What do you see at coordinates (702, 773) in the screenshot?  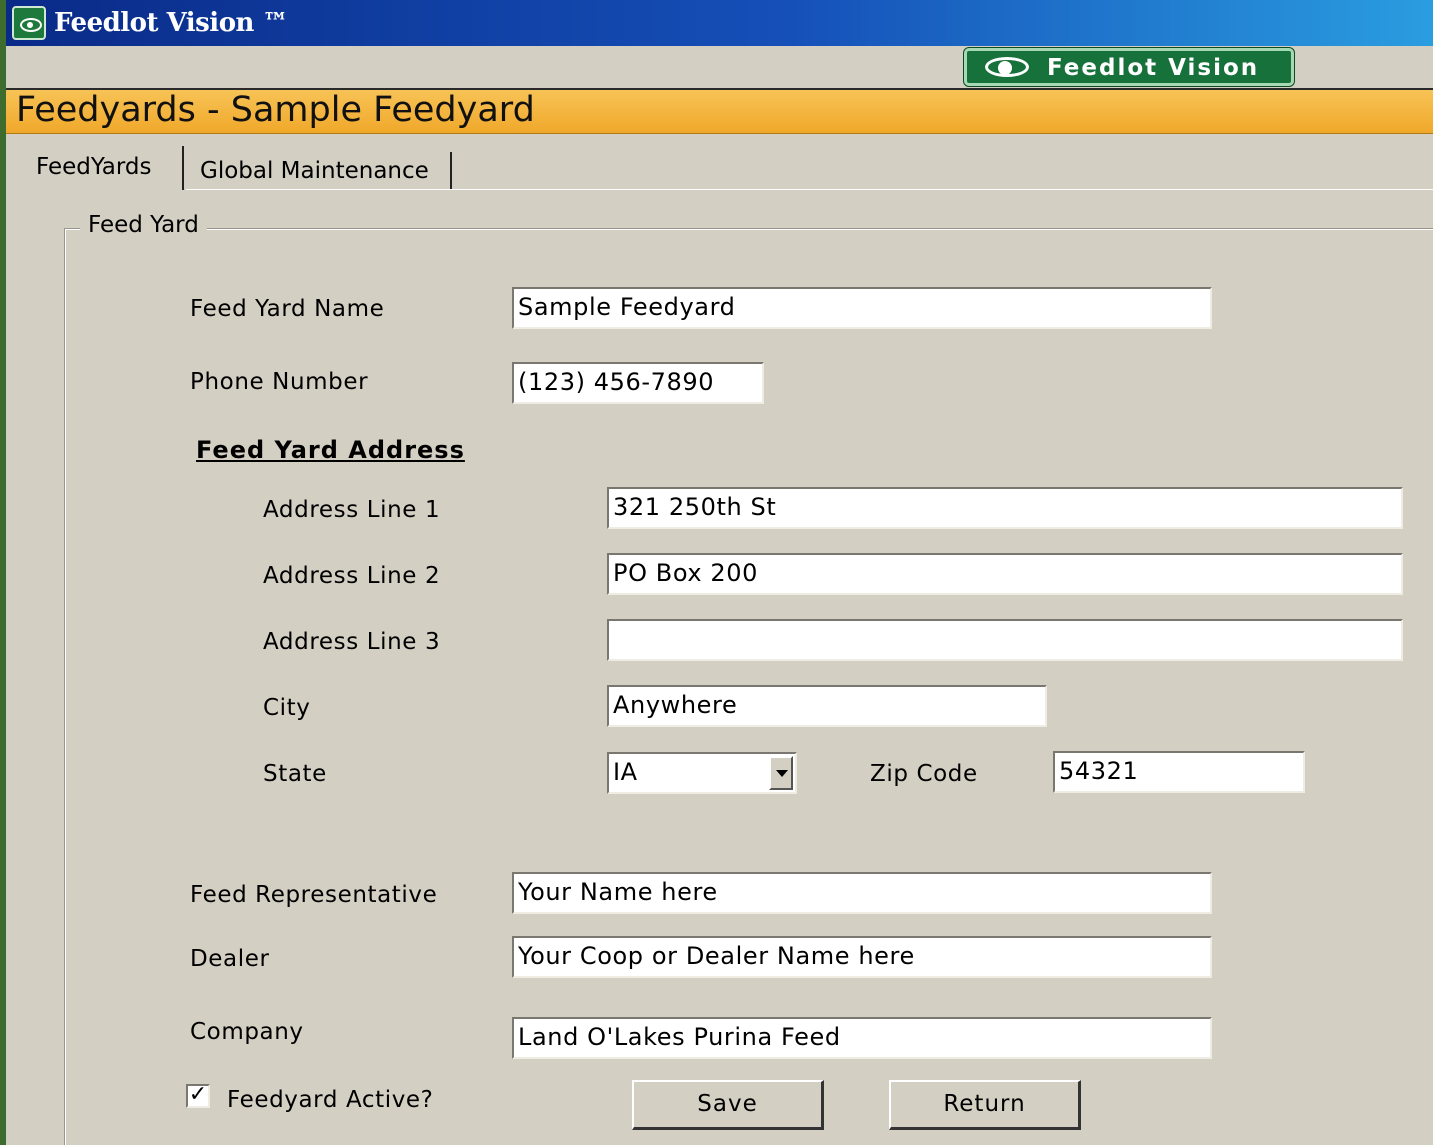 I see `state-select: IA` at bounding box center [702, 773].